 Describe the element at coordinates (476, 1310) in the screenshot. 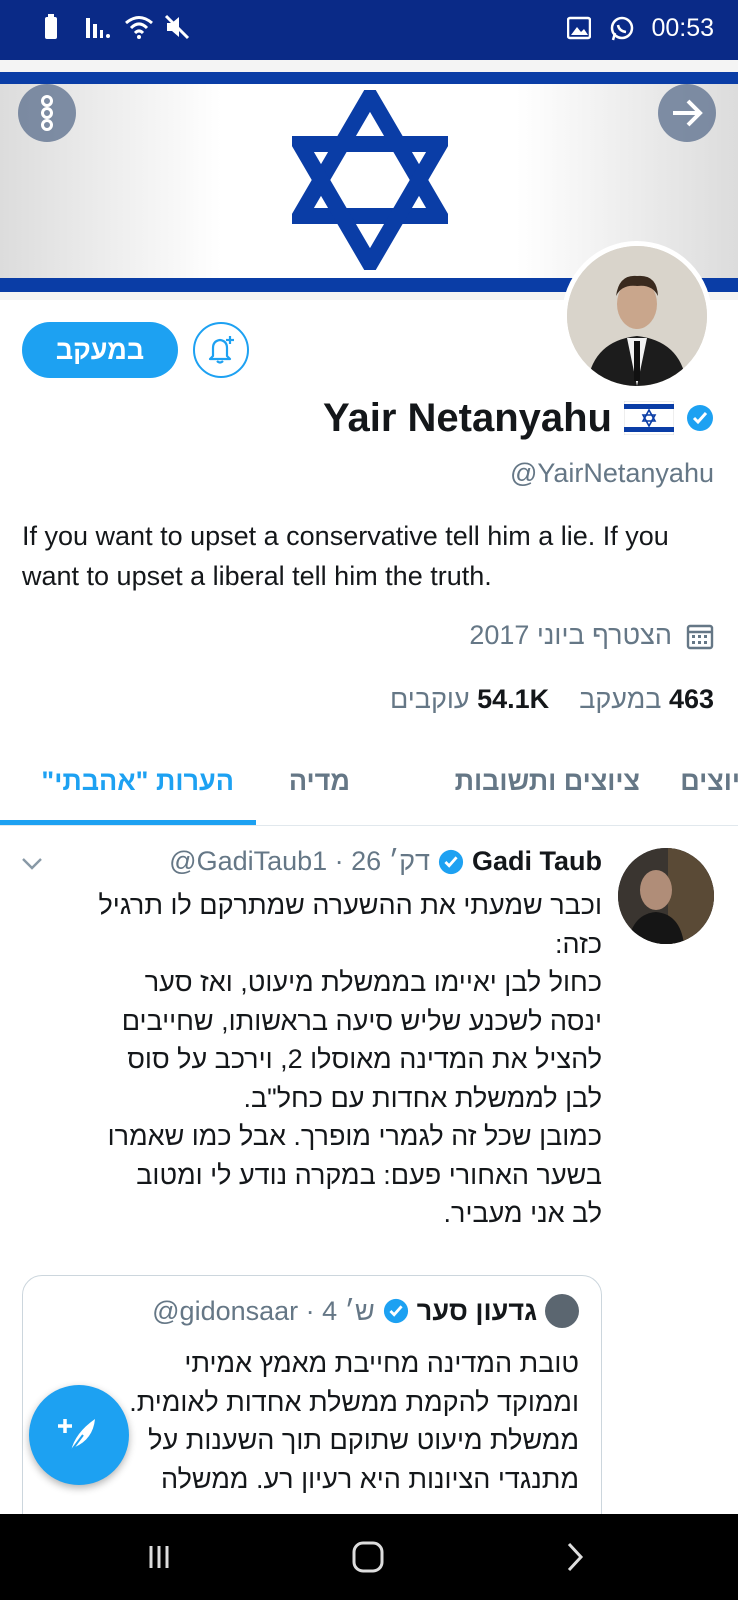

I see `quoted-author-name: גדעון סער` at that location.